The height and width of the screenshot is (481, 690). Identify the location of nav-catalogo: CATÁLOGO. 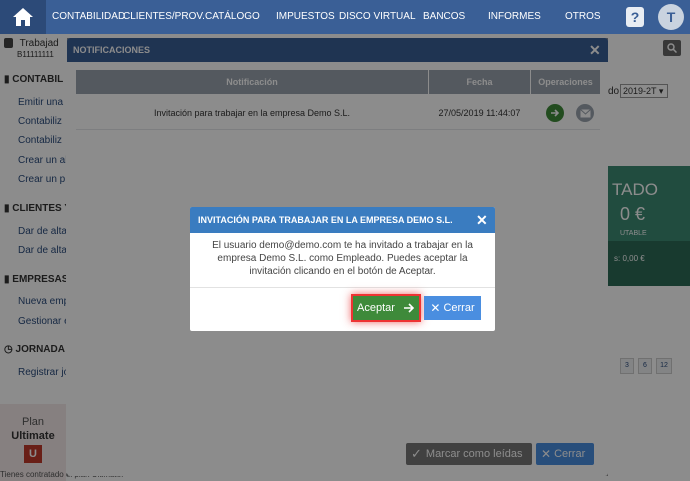
(232, 17).